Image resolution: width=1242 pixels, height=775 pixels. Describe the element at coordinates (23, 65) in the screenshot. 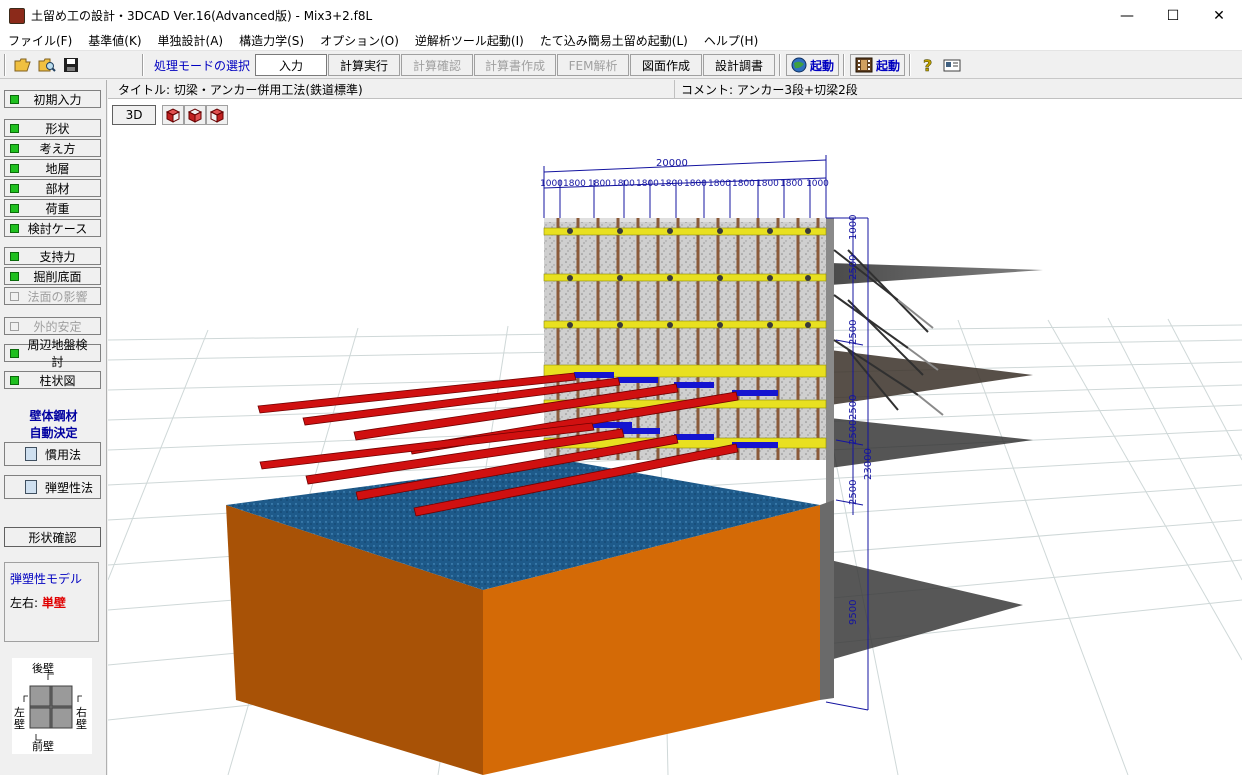

I see `open-folder-icon` at that location.